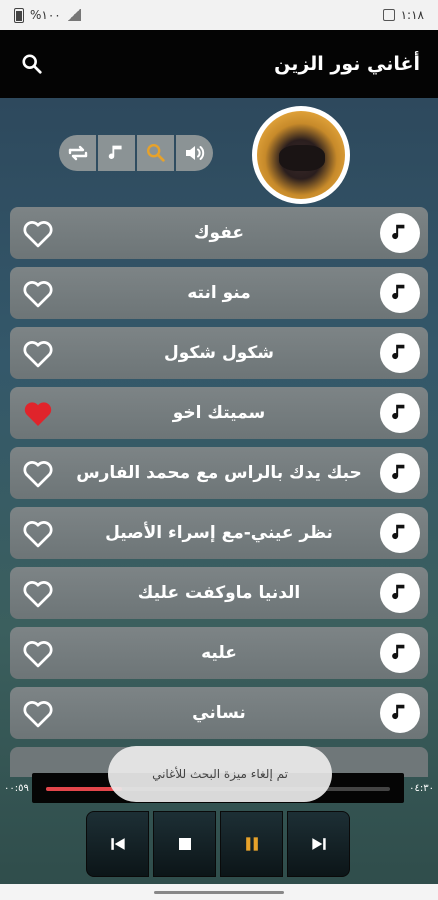  I want to click on playback-buttons, so click(219, 844).